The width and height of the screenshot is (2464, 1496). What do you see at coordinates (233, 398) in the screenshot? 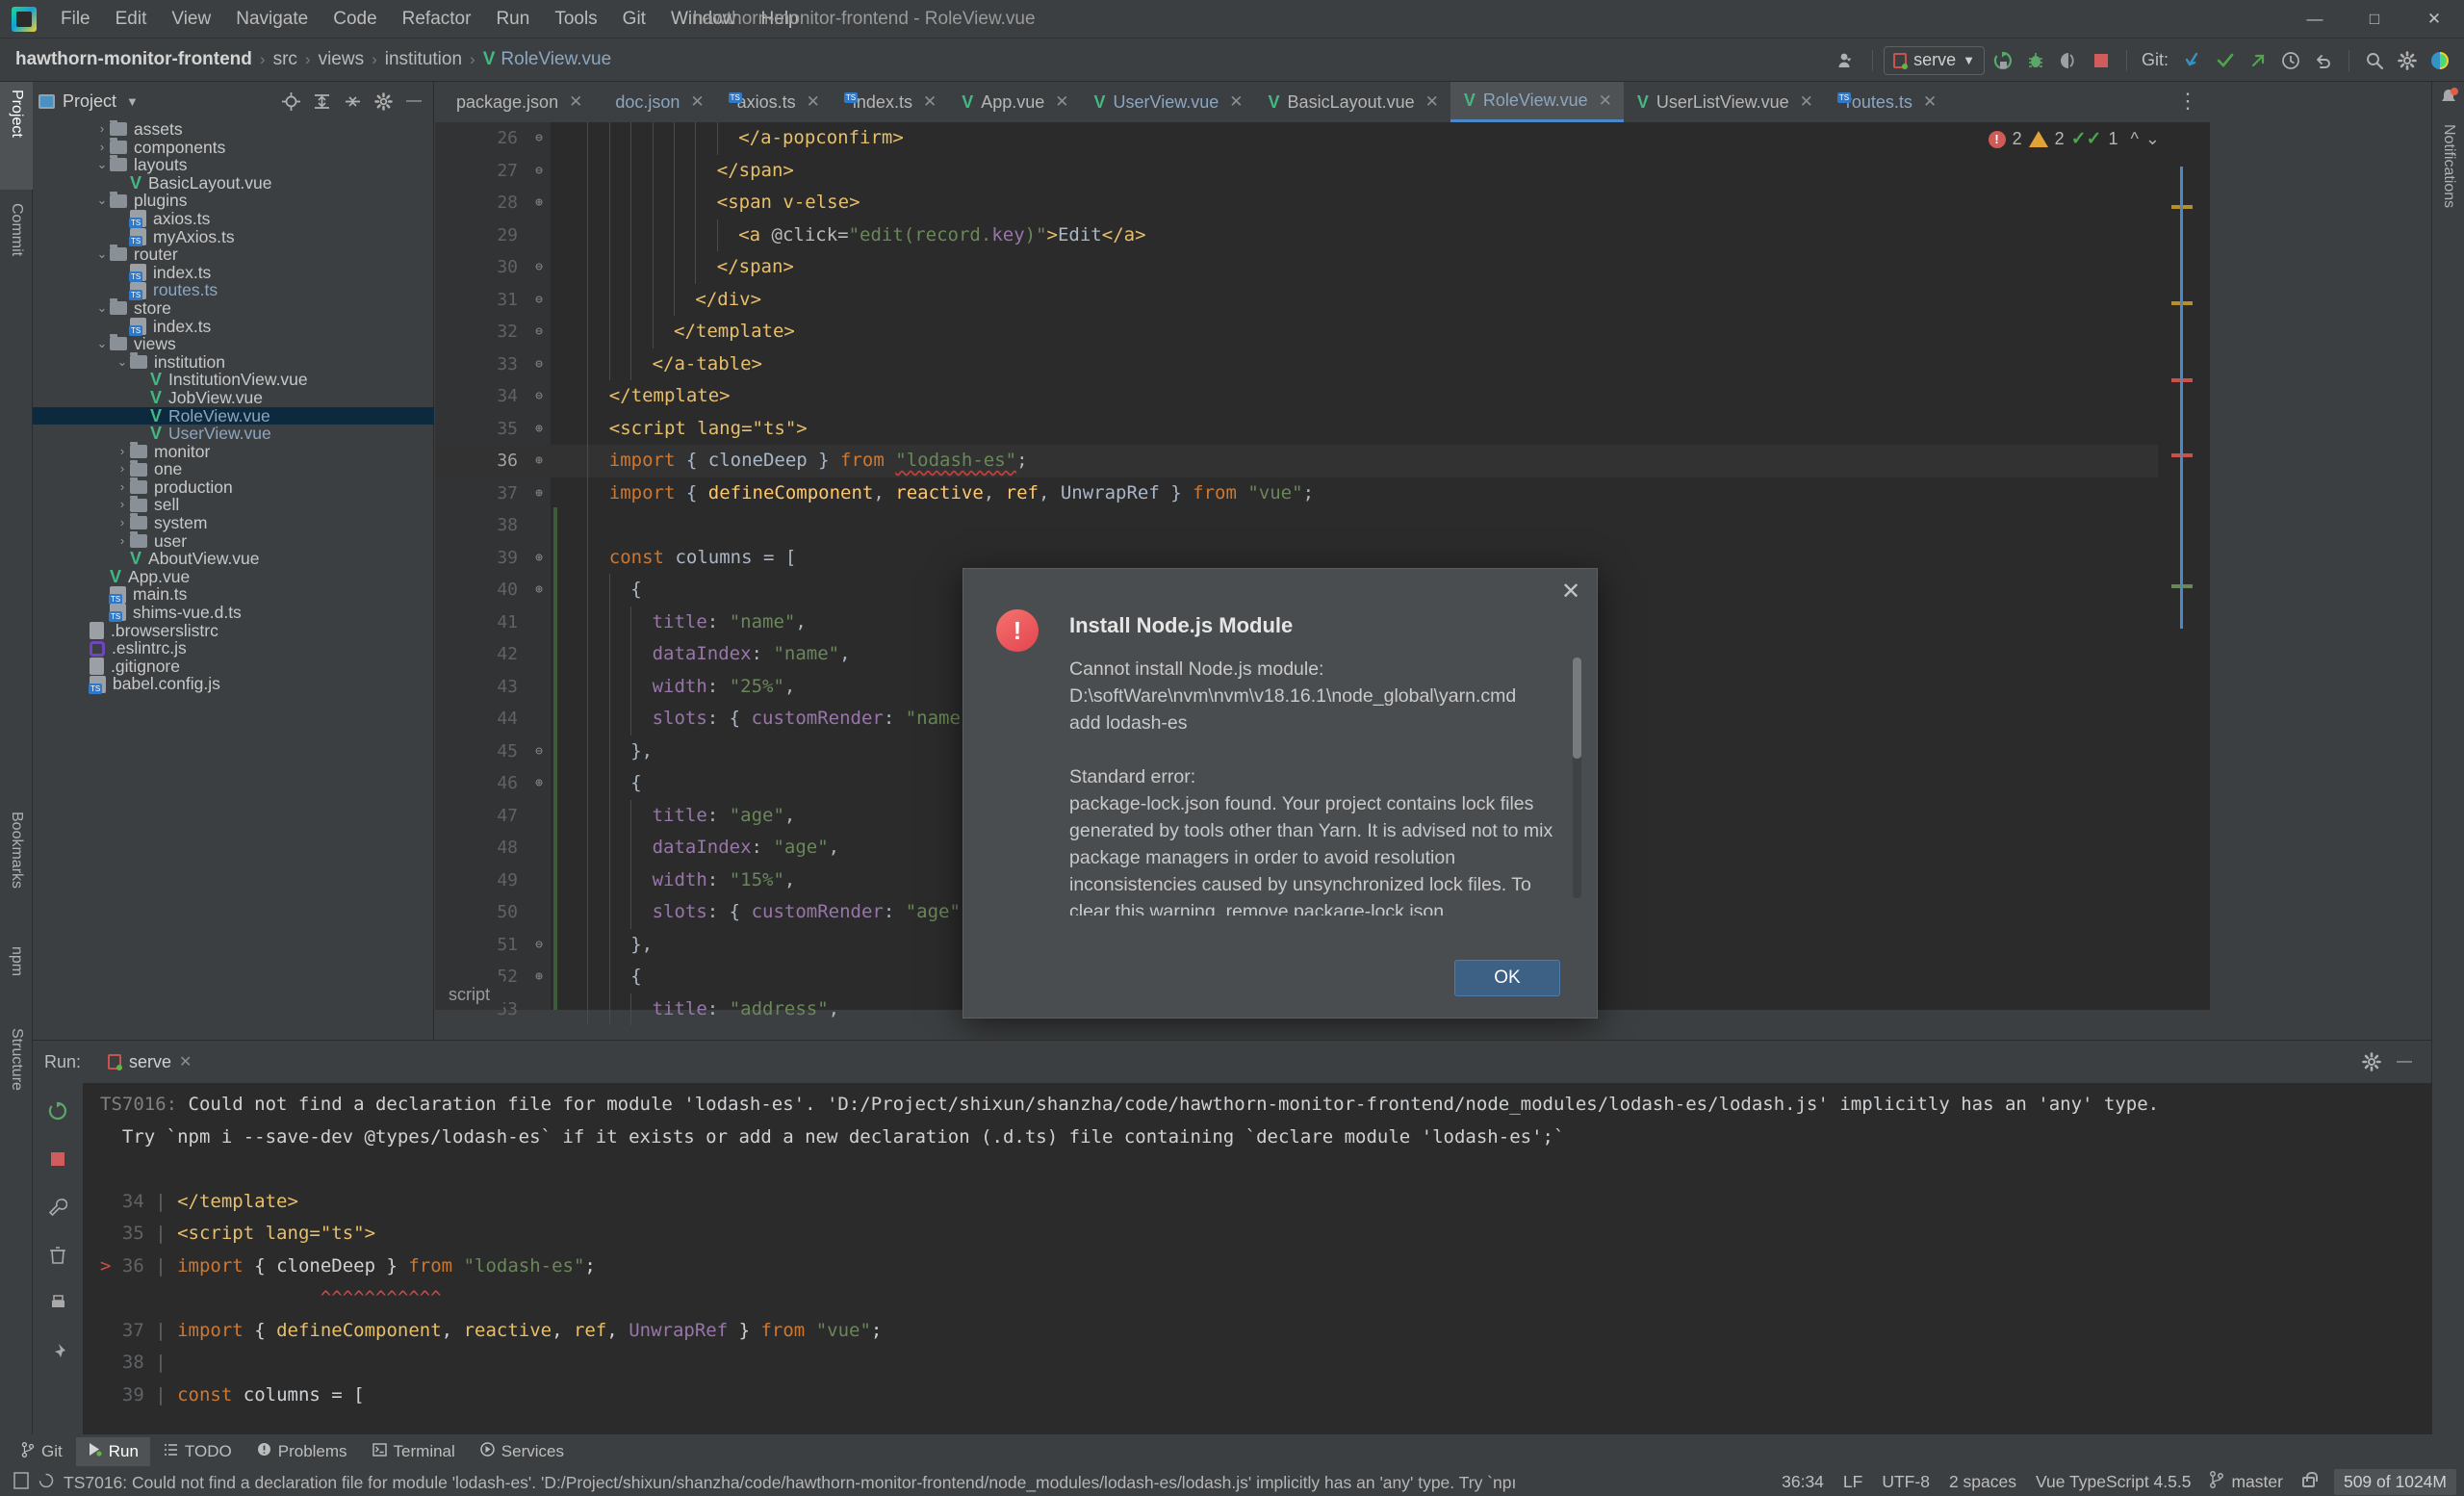
I see `tree-node-jobview-vue: V JobView.vue` at bounding box center [233, 398].